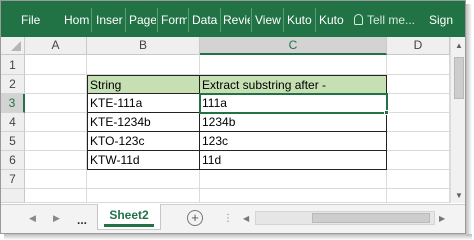 The image size is (474, 240). Describe the element at coordinates (418, 141) in the screenshot. I see `cell-d5` at that location.